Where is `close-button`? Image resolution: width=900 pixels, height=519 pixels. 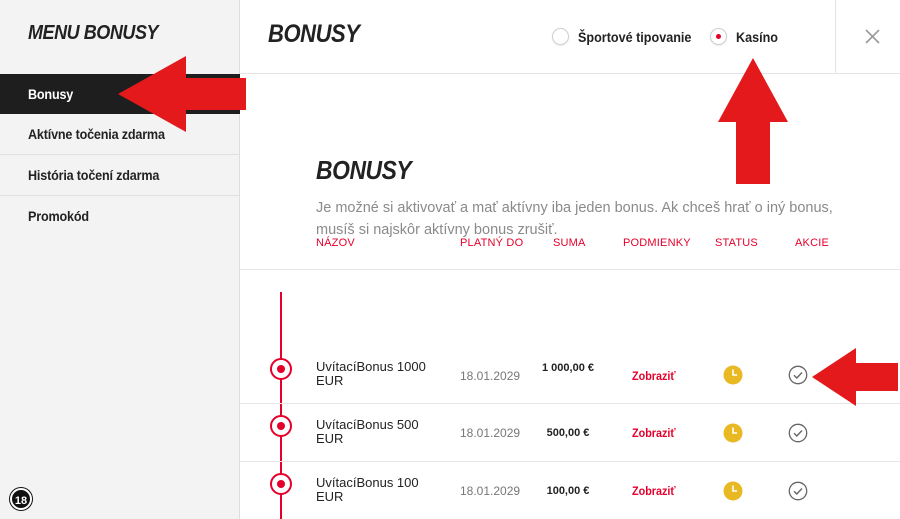
close-button is located at coordinates (872, 36).